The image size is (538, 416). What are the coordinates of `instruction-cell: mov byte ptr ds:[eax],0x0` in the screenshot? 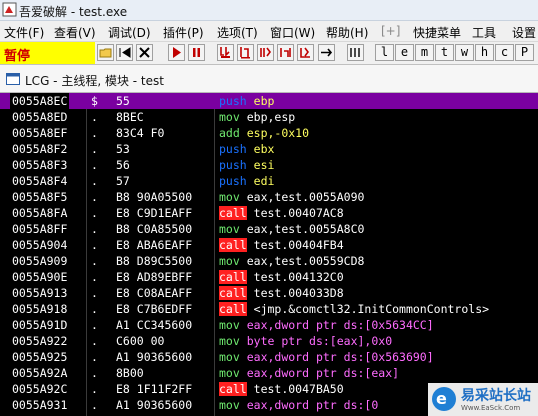 It's located at (305, 341).